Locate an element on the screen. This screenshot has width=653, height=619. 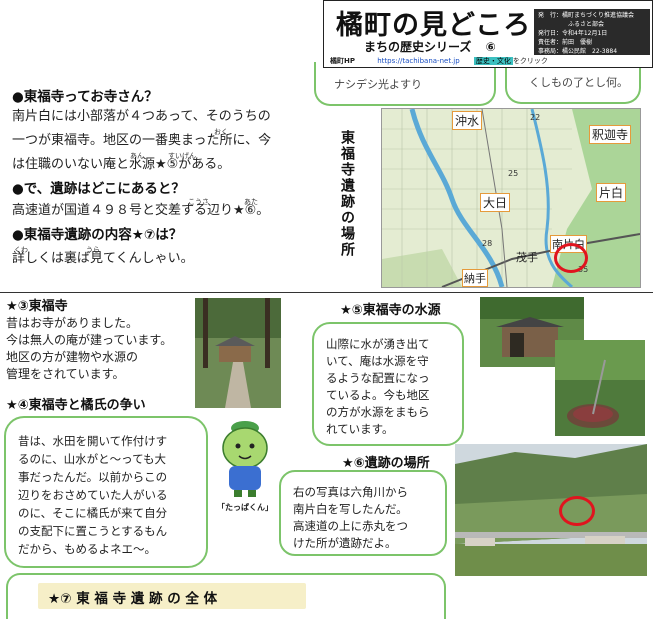
ruby-oku: おく is located at coordinates (221, 132).